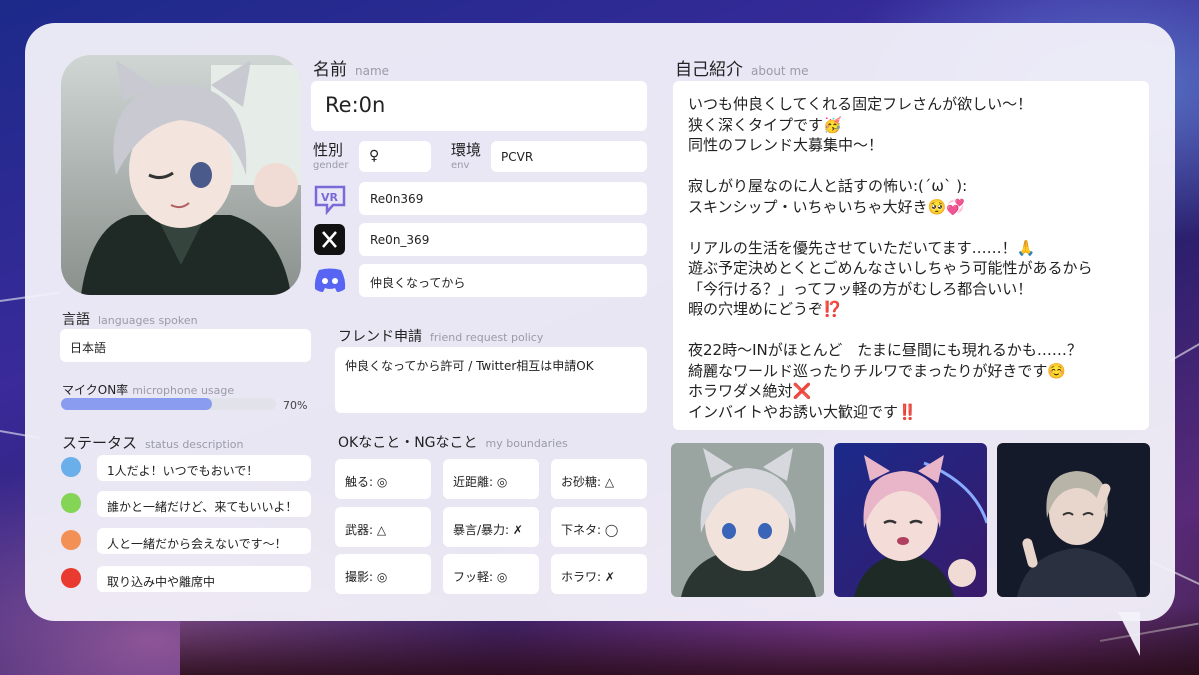 The height and width of the screenshot is (675, 1199). Describe the element at coordinates (71, 467) in the screenshot. I see `status-dot-available` at that location.